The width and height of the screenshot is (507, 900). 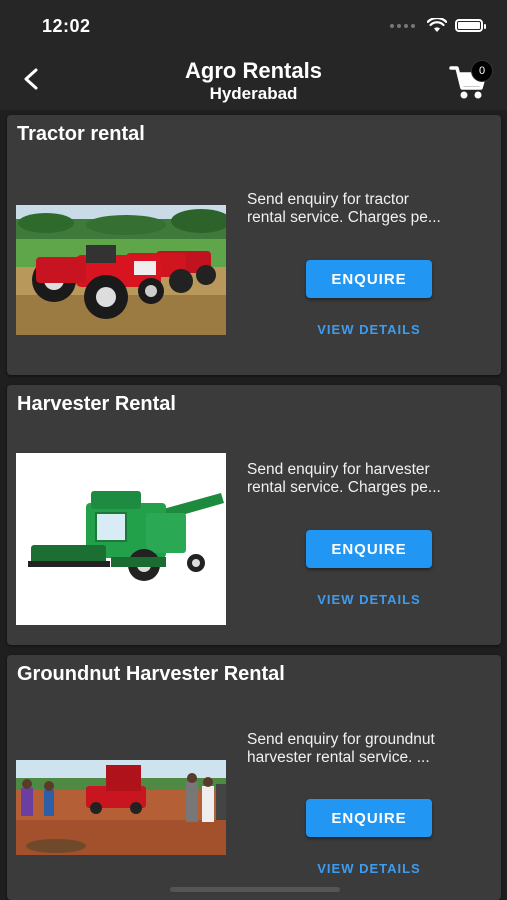 I want to click on status-bar: 12:02, so click(x=253, y=26).